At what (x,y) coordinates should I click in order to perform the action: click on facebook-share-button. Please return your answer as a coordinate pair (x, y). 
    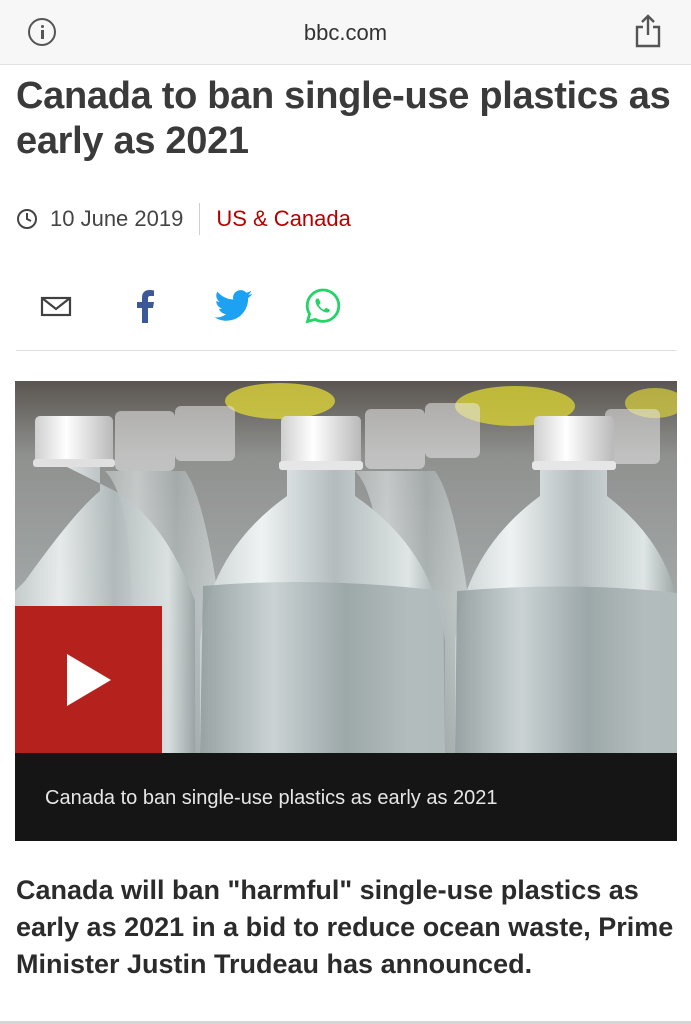
    Looking at the image, I should click on (145, 306).